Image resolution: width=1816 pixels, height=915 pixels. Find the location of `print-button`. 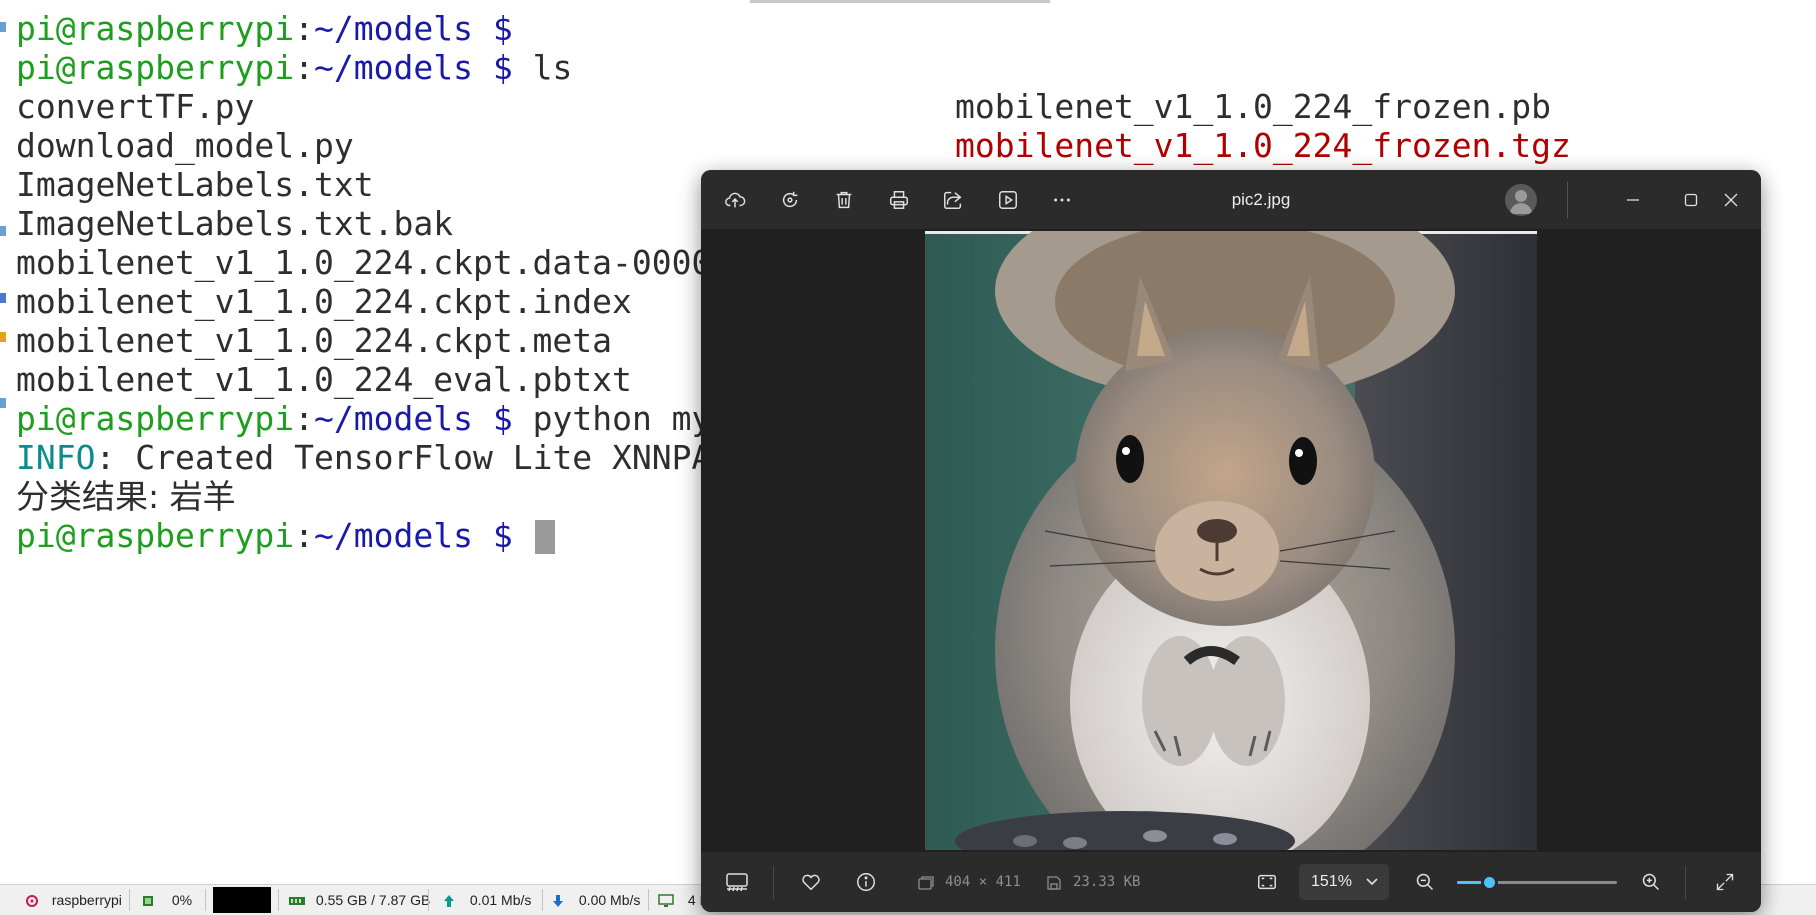

print-button is located at coordinates (899, 200).